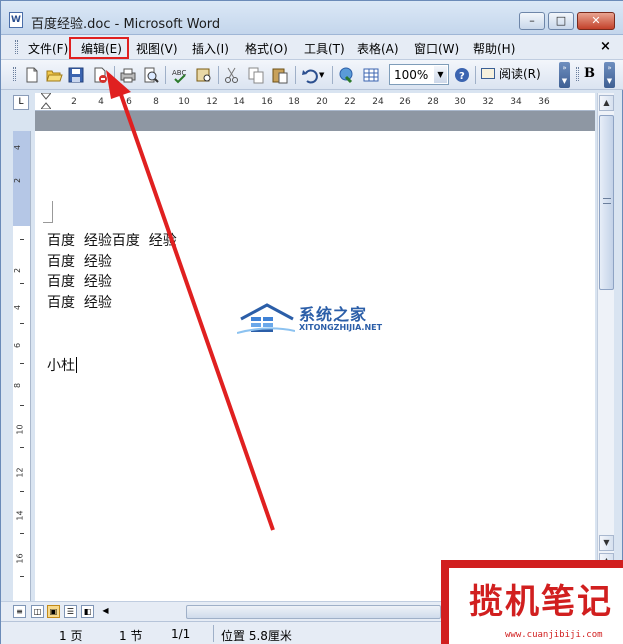 This screenshot has width=623, height=644. I want to click on read-button: 阅读(R), so click(511, 75).